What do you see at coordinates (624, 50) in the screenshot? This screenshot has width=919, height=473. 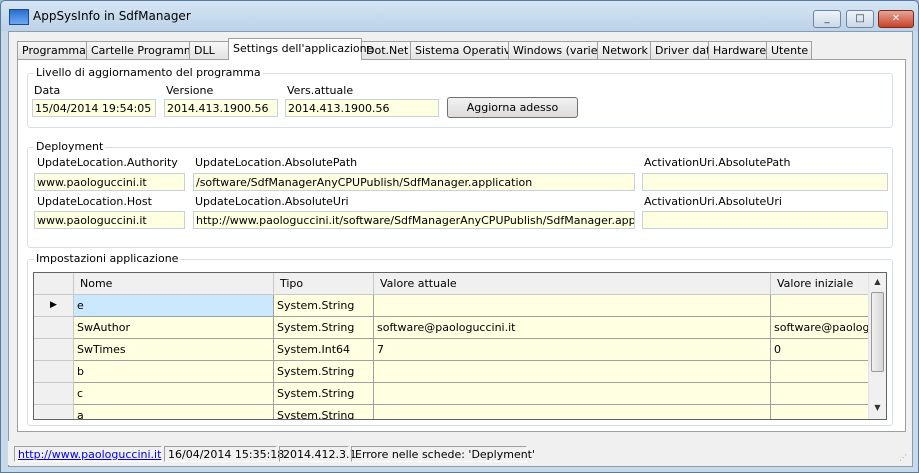 I see `tab-network: Network` at bounding box center [624, 50].